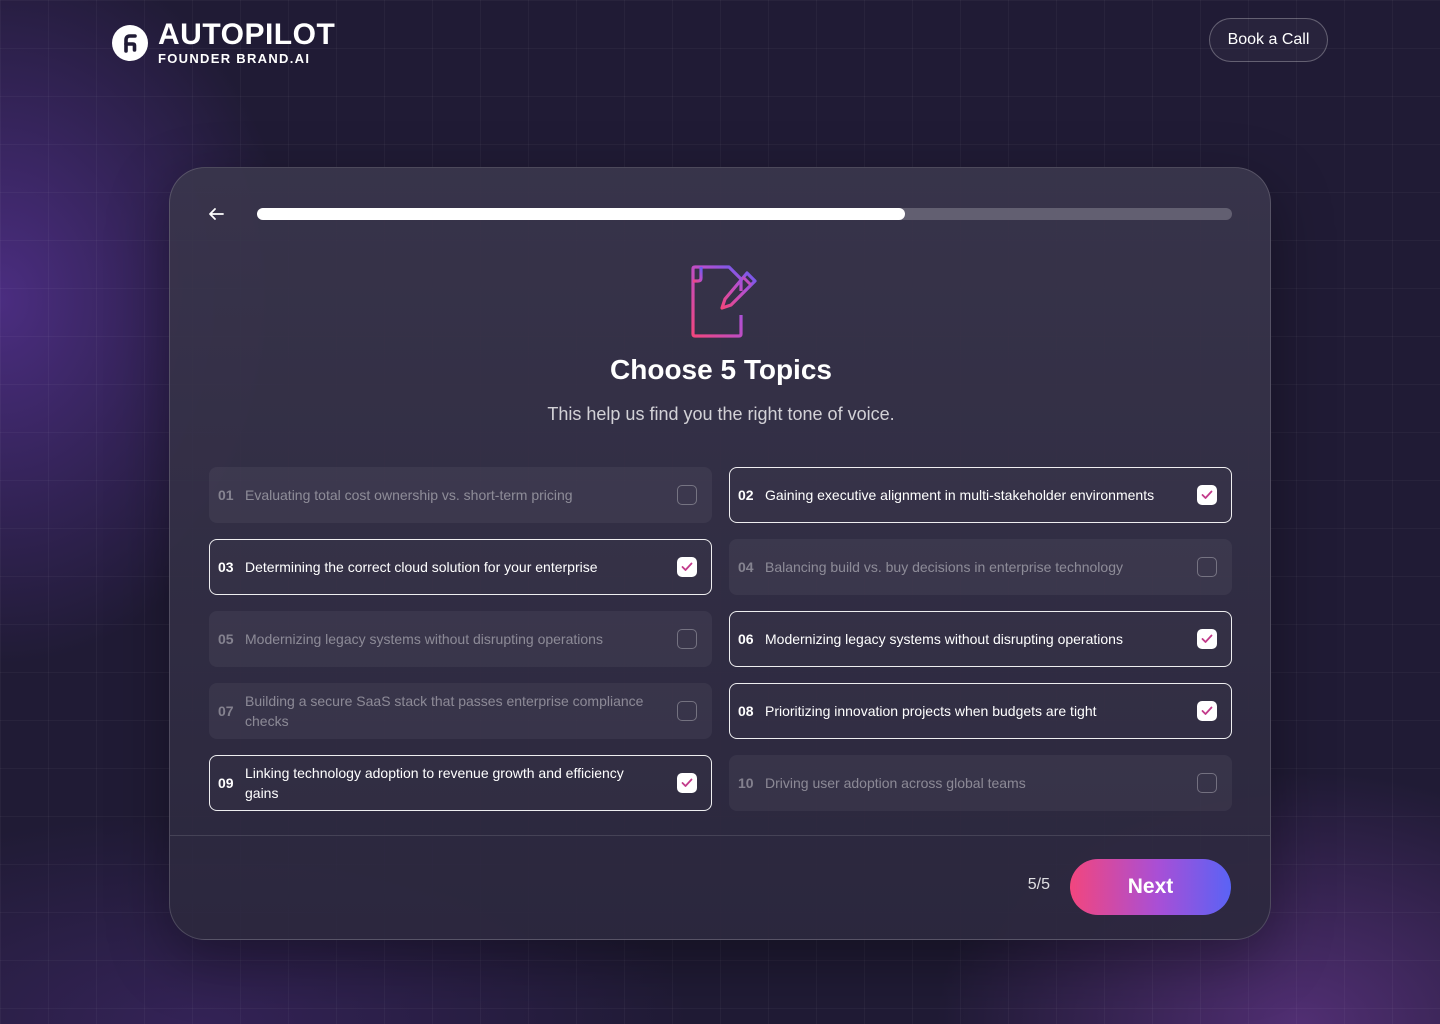 The image size is (1440, 1024). Describe the element at coordinates (247, 34) in the screenshot. I see `logo-title: AUTOPILOT` at that location.